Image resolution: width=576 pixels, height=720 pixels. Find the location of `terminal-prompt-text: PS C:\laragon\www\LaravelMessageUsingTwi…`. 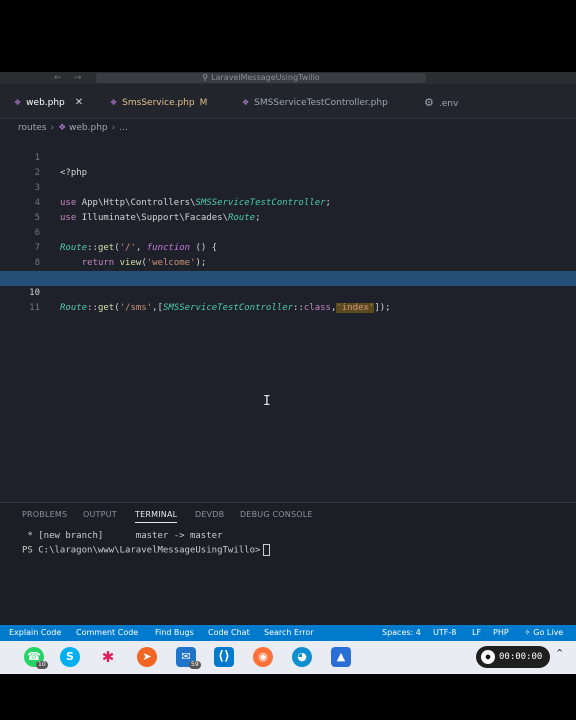

terminal-prompt-text: PS C:\laragon\www\LaravelMessageUsingTwi… is located at coordinates (141, 550).